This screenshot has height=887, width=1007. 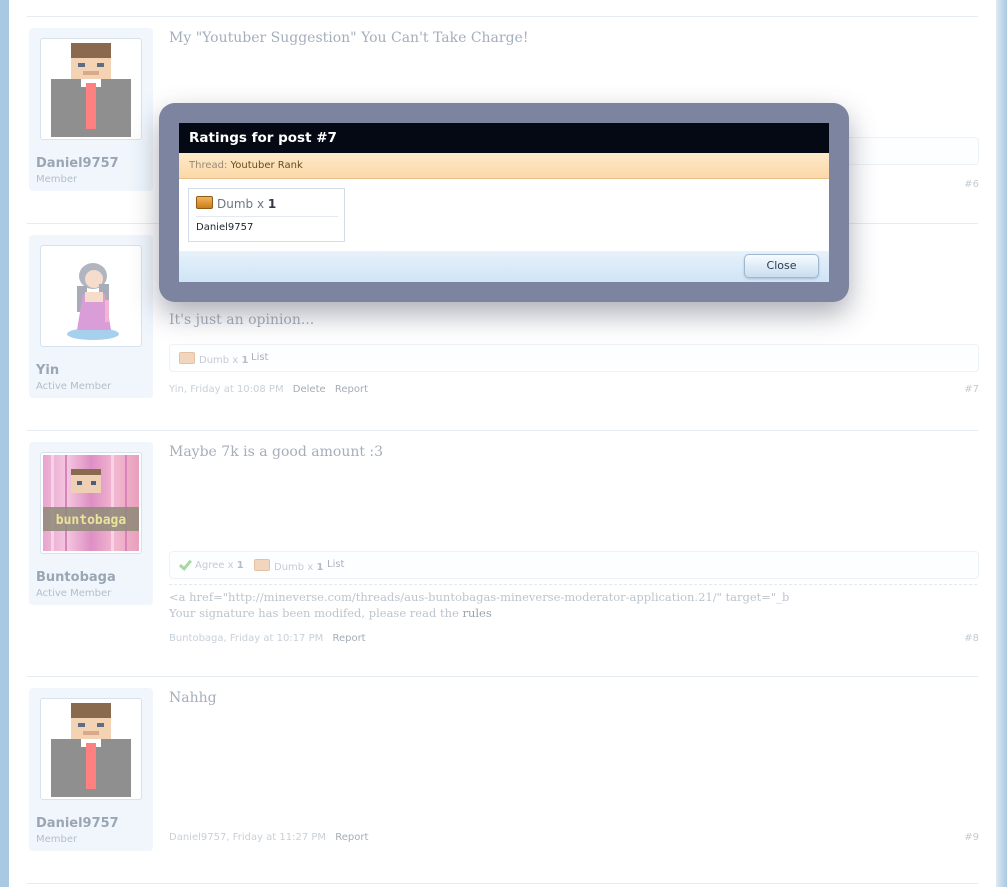 I want to click on user-card: buntobaga Buntobaga Active Member, so click(x=91, y=523).